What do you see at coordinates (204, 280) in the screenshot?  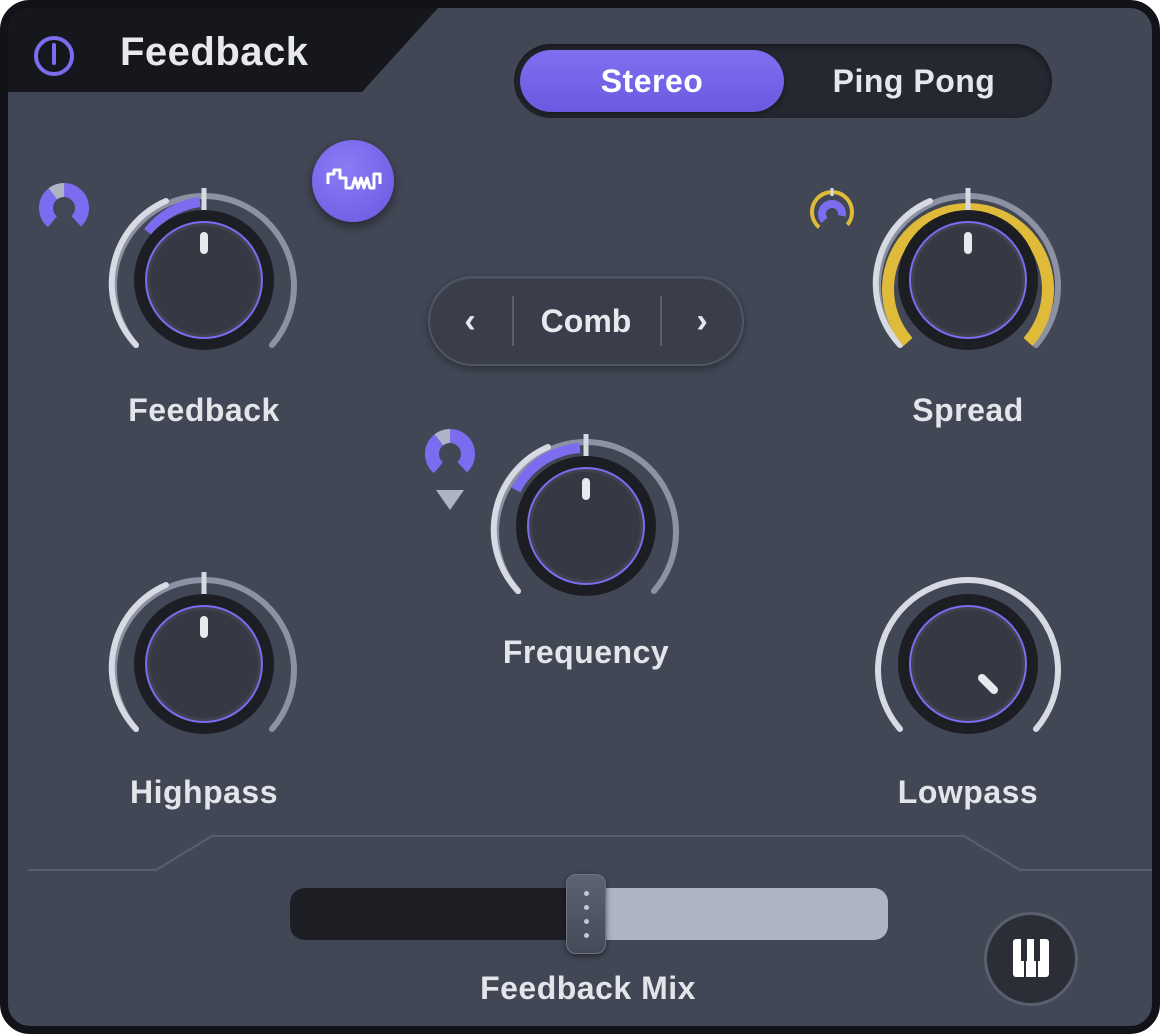 I see `feedback-knob` at bounding box center [204, 280].